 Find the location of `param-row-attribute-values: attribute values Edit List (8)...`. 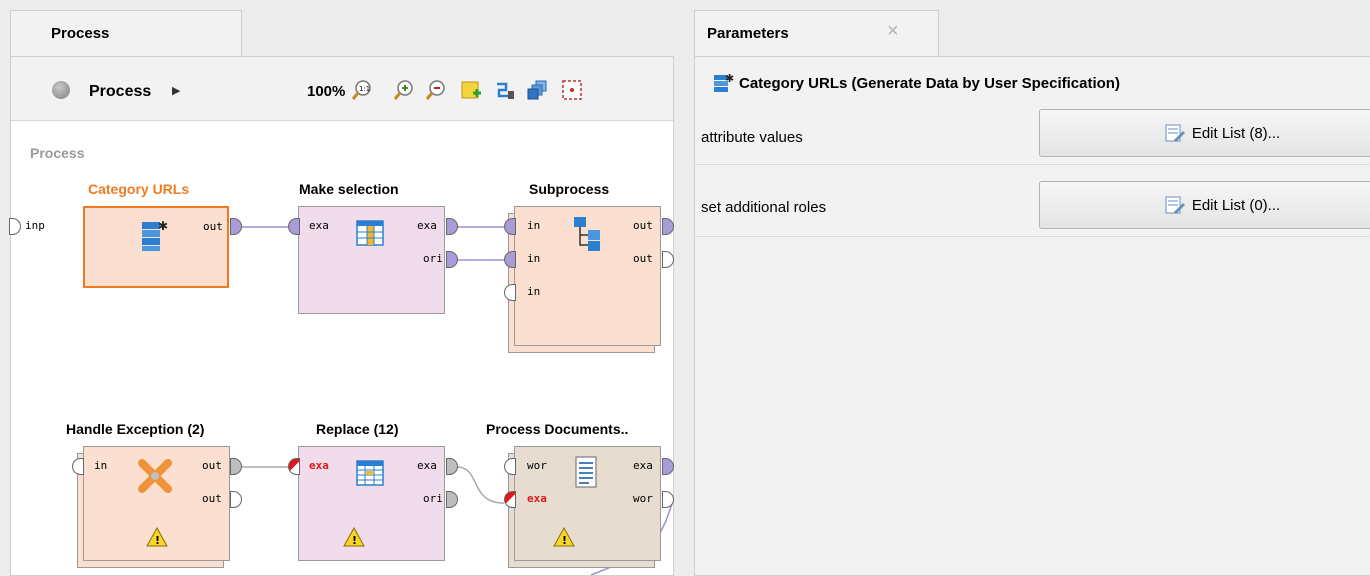

param-row-attribute-values: attribute values Edit List (8)... is located at coordinates (1032, 137).